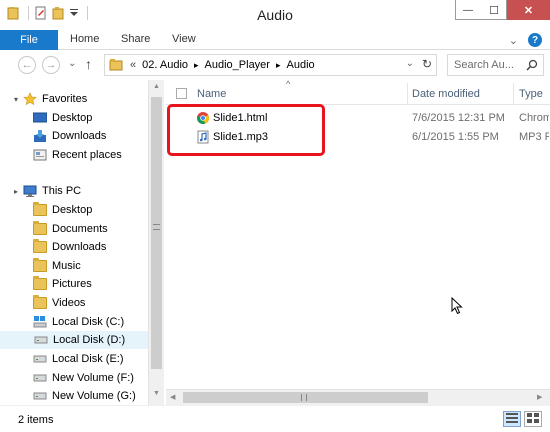  What do you see at coordinates (135, 39) in the screenshot?
I see `tab-share: Share` at bounding box center [135, 39].